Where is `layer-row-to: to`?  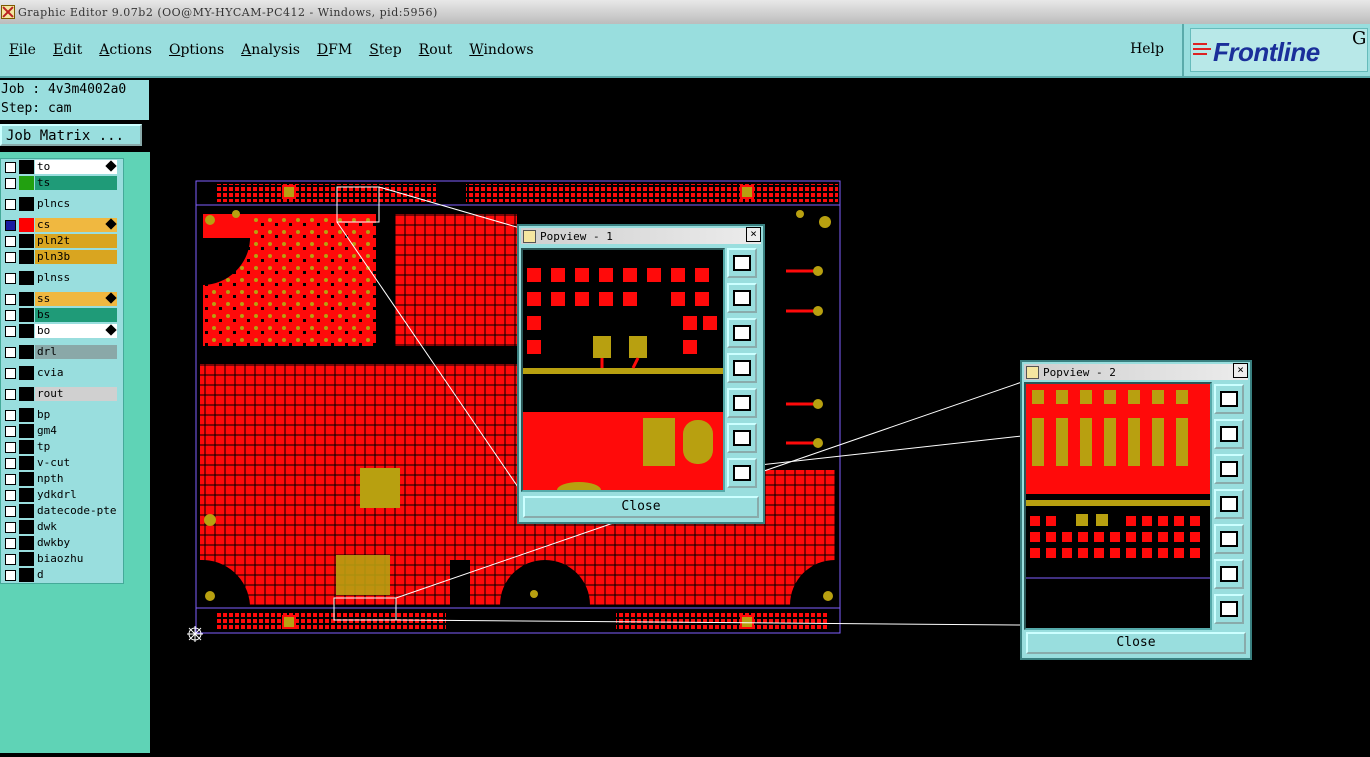 layer-row-to: to is located at coordinates (62, 167).